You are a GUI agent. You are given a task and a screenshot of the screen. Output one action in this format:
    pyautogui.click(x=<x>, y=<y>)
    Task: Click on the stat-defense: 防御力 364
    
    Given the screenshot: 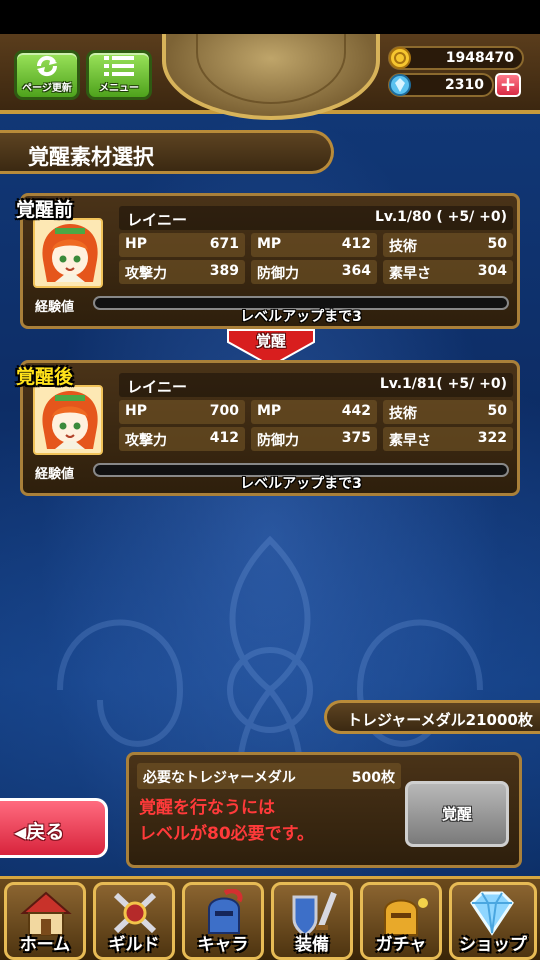 What is the action you would take?
    pyautogui.click(x=314, y=272)
    